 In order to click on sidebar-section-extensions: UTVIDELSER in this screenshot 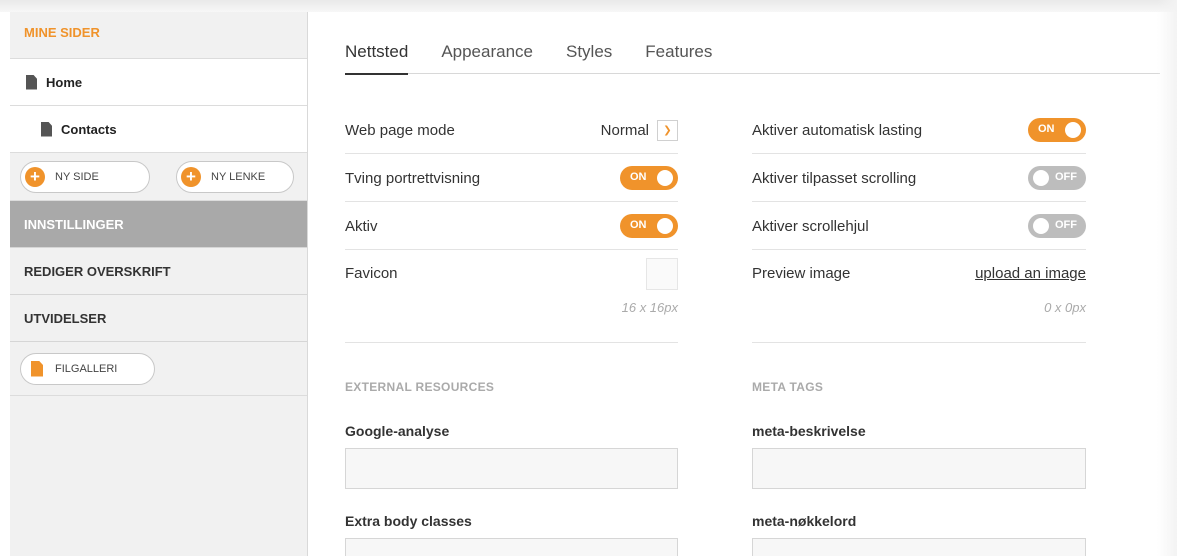, I will do `click(158, 318)`.